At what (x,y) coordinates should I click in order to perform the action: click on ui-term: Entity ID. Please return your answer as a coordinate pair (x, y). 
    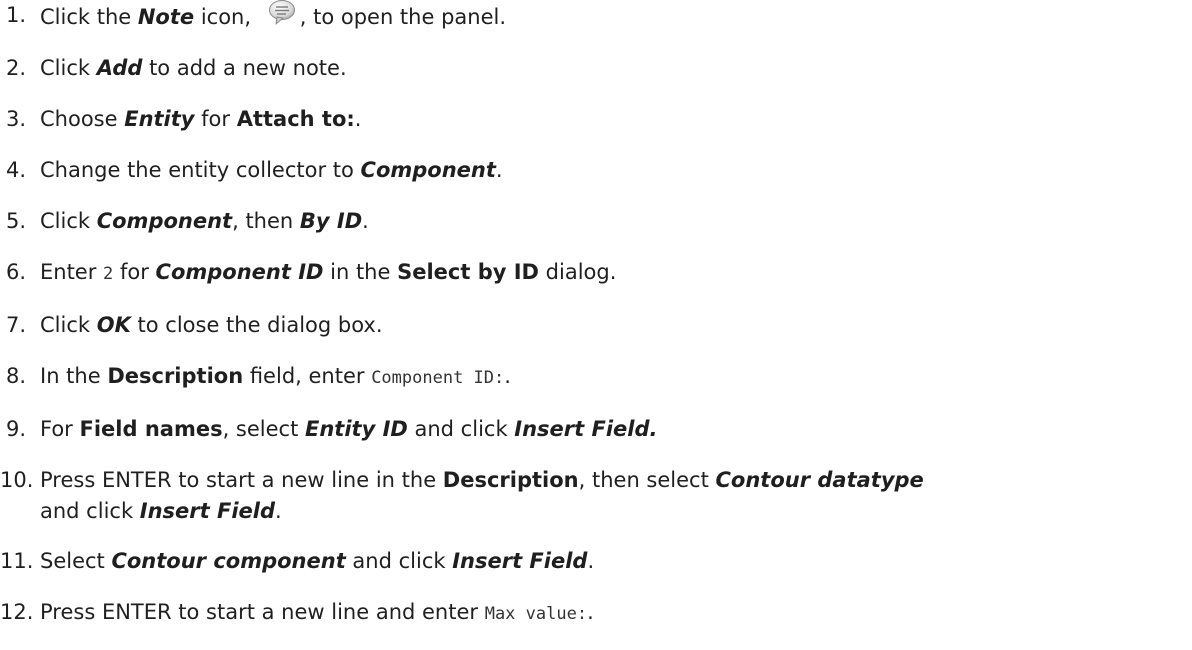
    Looking at the image, I should click on (356, 429).